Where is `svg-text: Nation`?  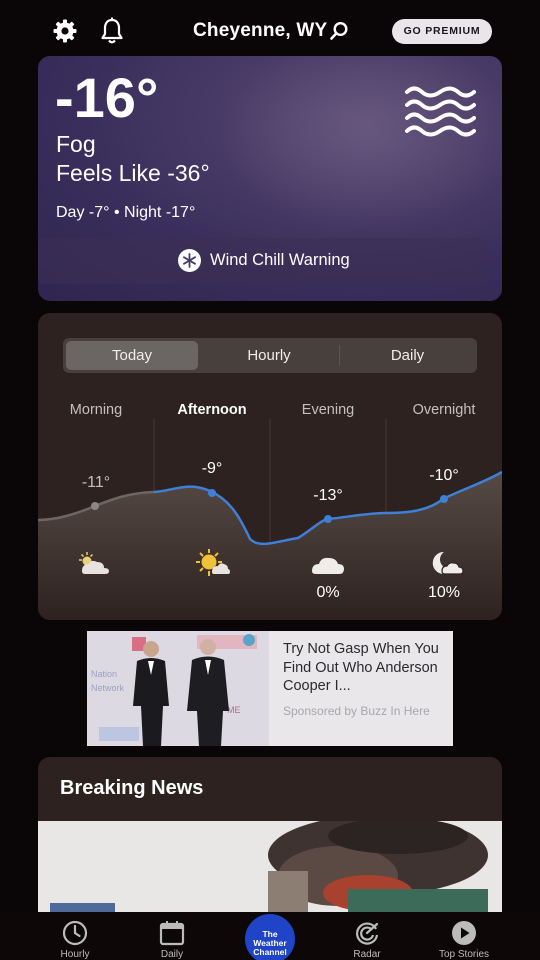
svg-text: Nation is located at coordinates (104, 674).